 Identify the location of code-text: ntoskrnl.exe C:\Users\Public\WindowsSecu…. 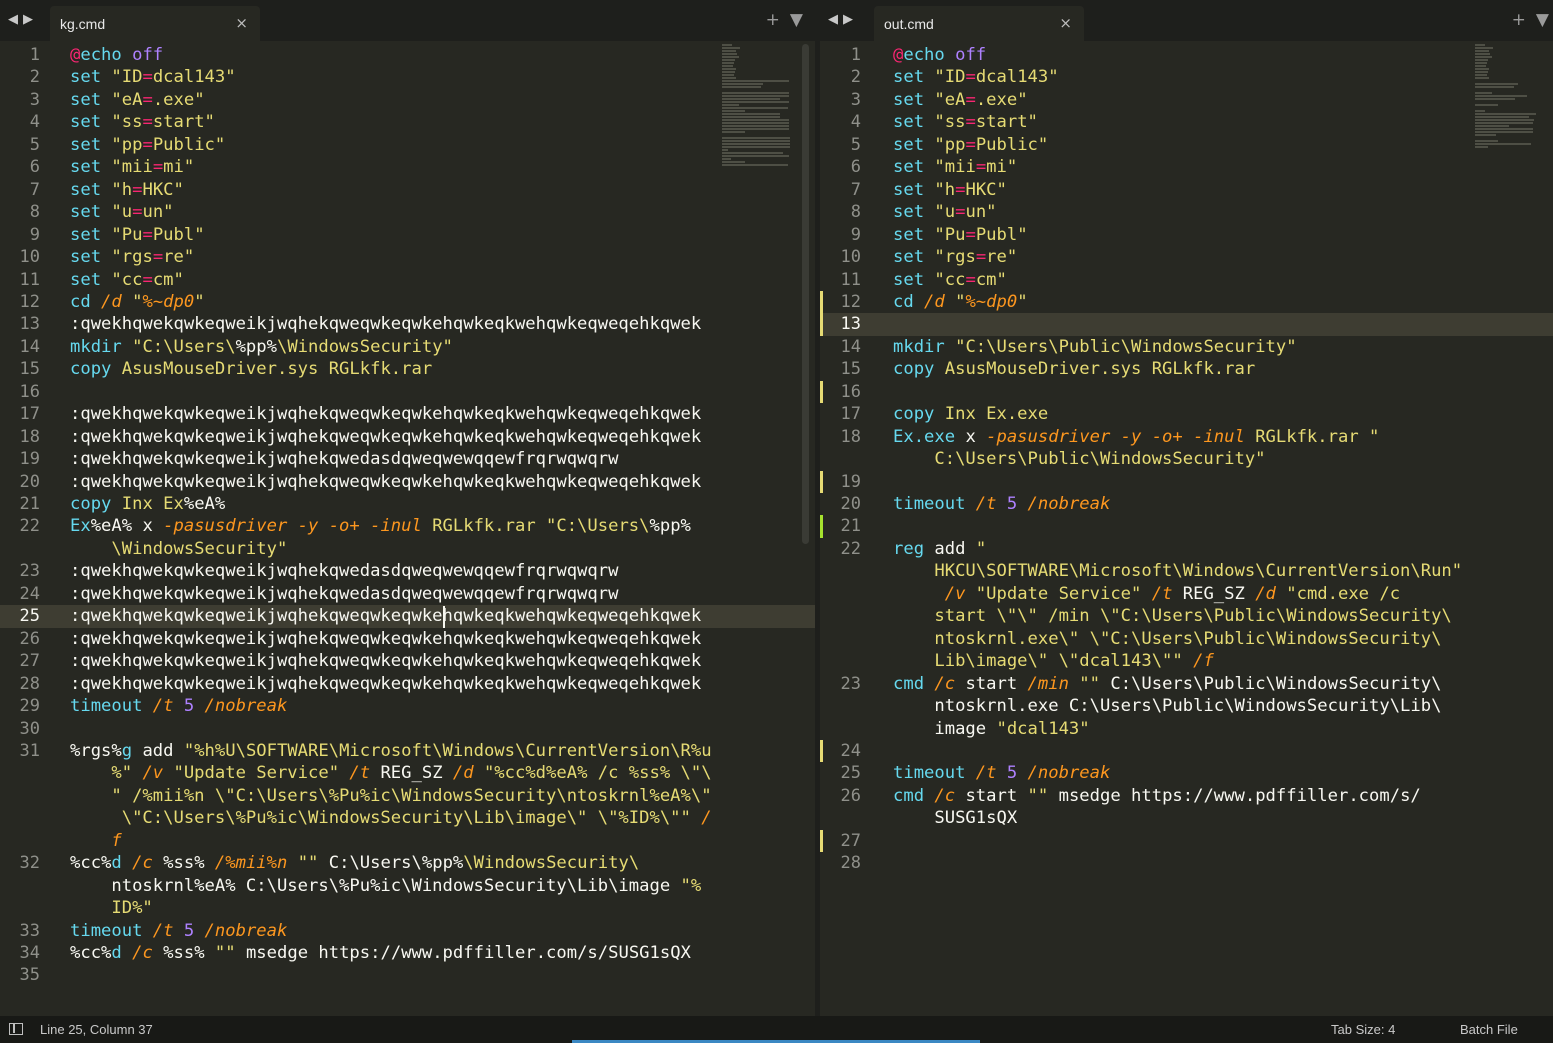
(1167, 706).